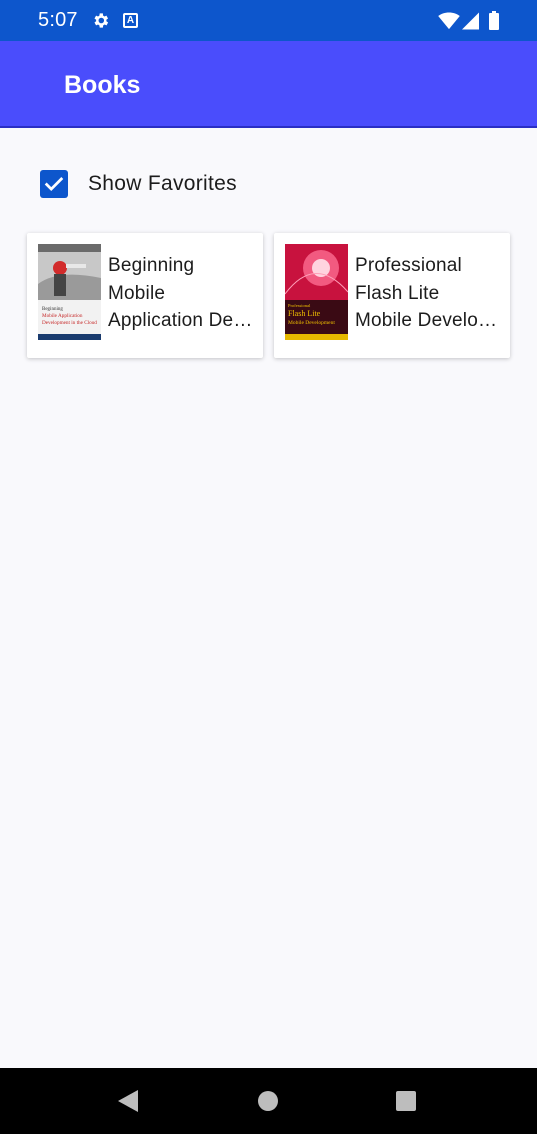 This screenshot has width=537, height=1134. Describe the element at coordinates (162, 183) in the screenshot. I see `favorites-label: Show Favorites` at that location.